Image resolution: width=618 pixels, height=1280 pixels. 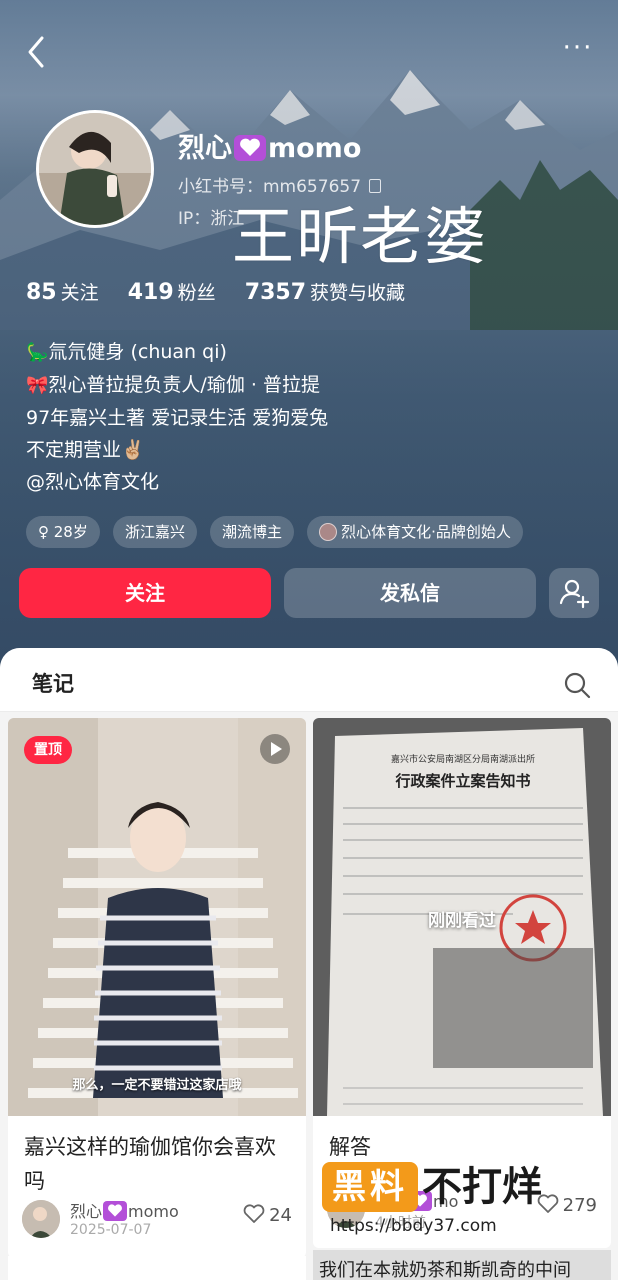 I want to click on tag-category: 潮流博主, so click(x=252, y=532).